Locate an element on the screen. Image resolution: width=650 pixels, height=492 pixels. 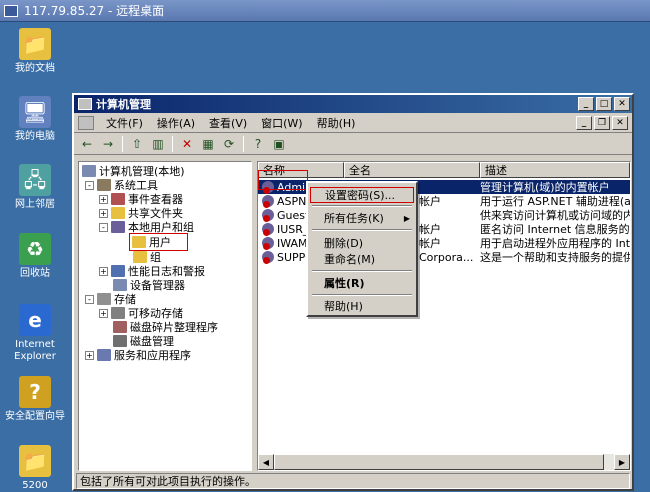
horizontal-scrollbar: ◀ ▶ is located at coordinates (444, 462).